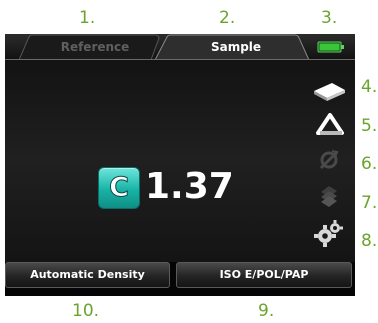 This screenshot has height=323, width=378. What do you see at coordinates (329, 18) in the screenshot?
I see `callout-3: 3.` at bounding box center [329, 18].